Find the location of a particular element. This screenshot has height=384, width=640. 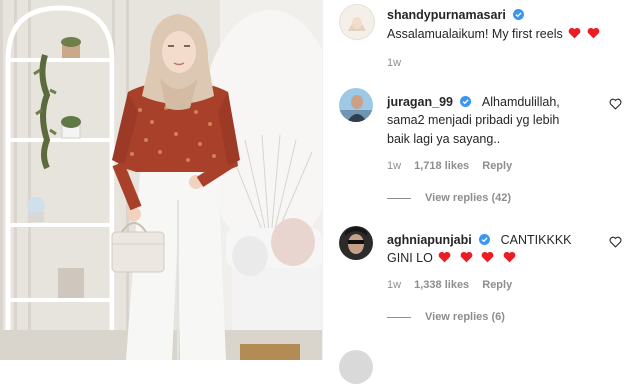

comment-text-line: baik lagi ya sayang.. is located at coordinates (444, 139).